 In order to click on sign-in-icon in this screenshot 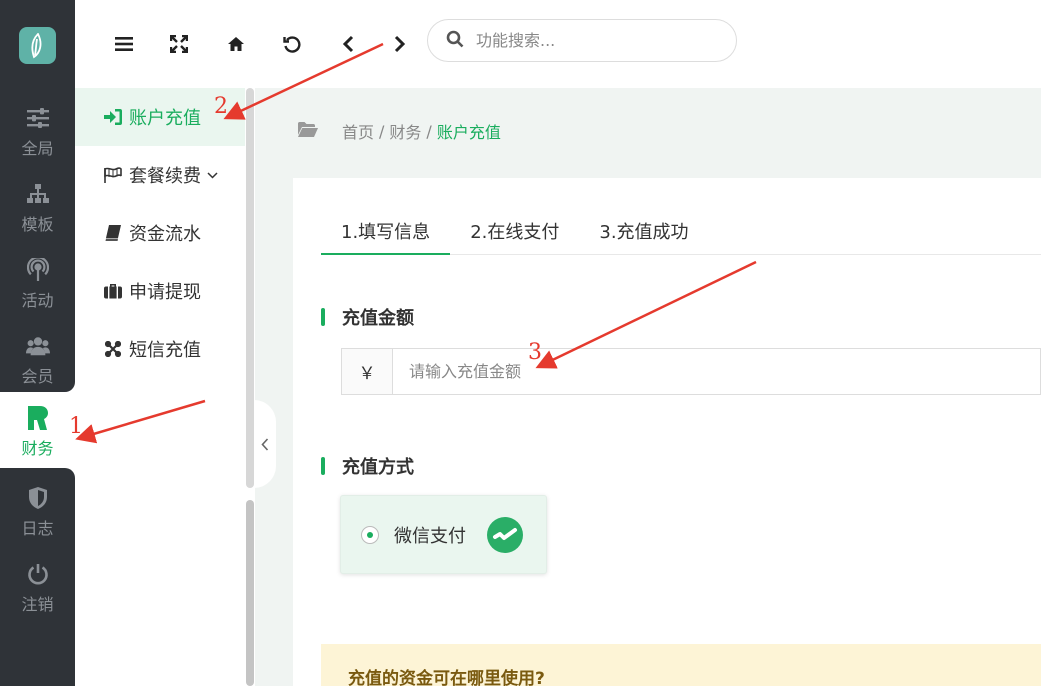, I will do `click(113, 117)`.